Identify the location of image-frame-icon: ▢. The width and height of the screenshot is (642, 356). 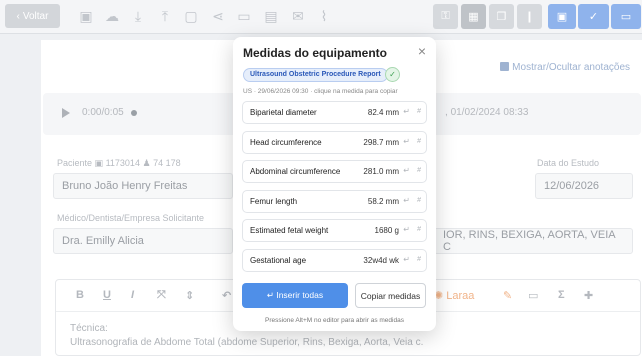
(191, 16).